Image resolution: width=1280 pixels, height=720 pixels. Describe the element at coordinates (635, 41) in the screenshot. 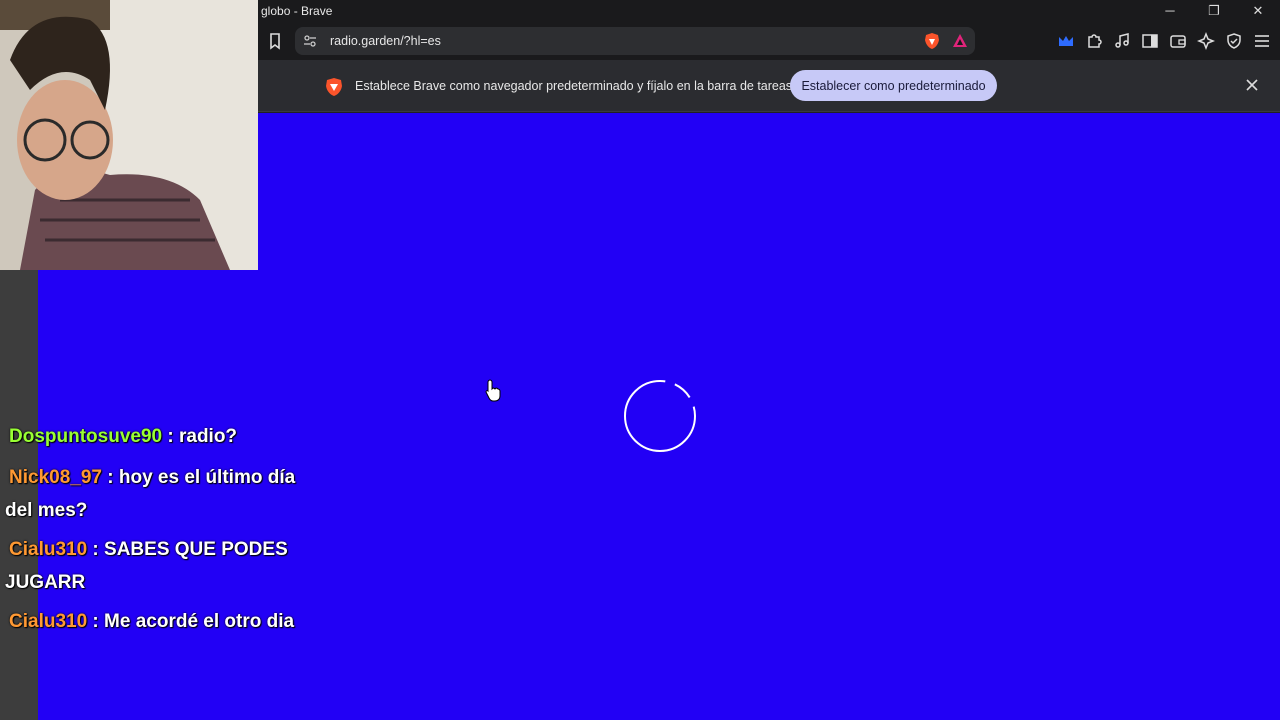

I see `address-bar: radio.garden/?hl=es` at that location.